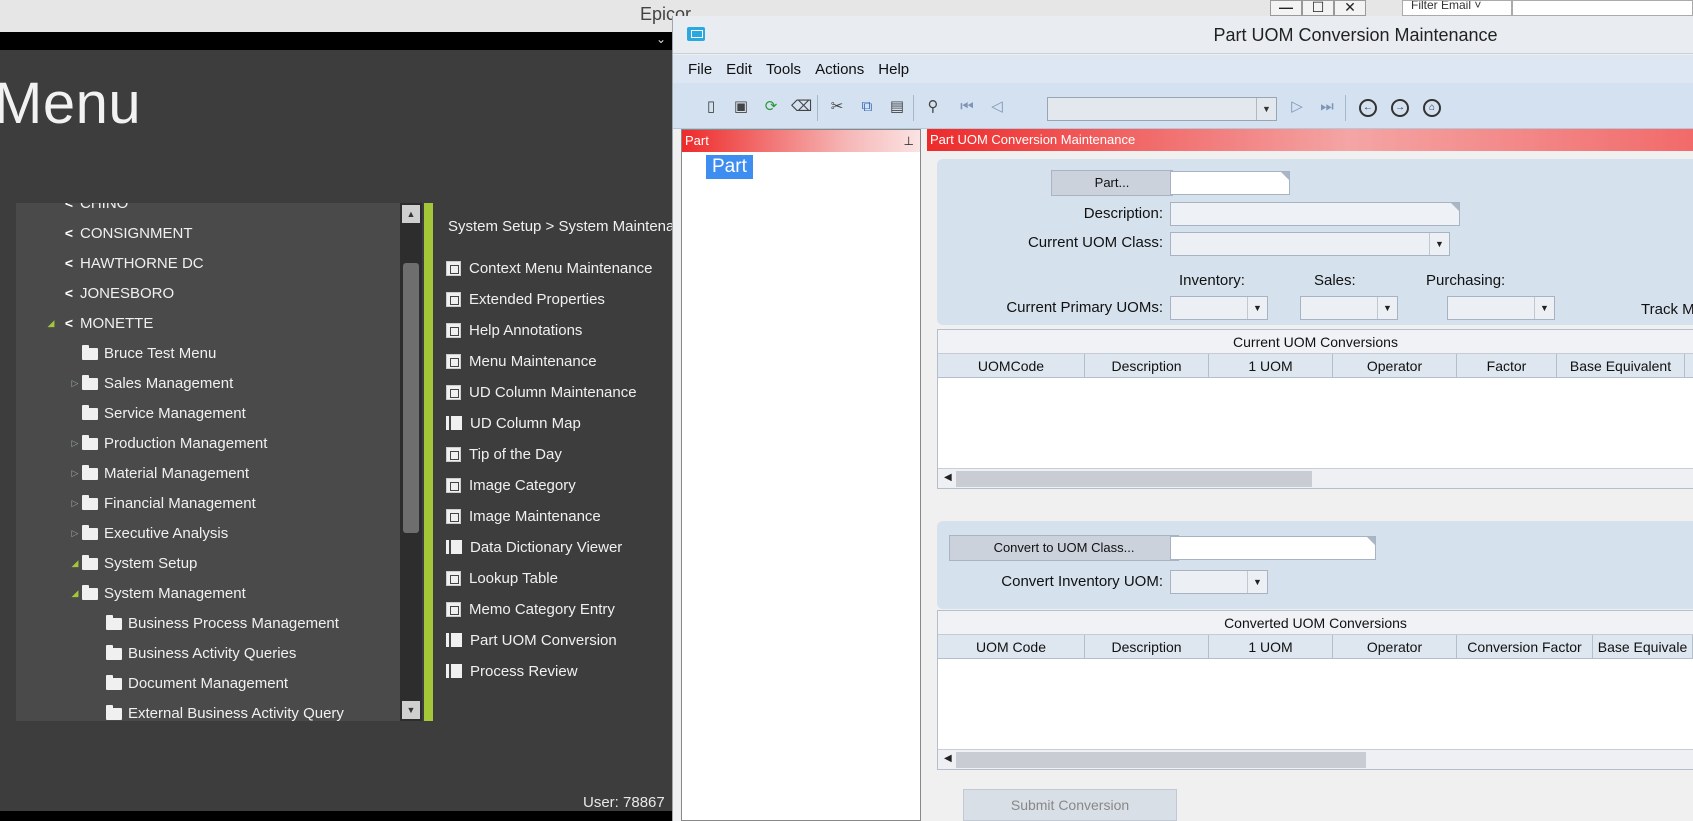  I want to click on current-grid-hscroll: ◀, so click(1315, 478).